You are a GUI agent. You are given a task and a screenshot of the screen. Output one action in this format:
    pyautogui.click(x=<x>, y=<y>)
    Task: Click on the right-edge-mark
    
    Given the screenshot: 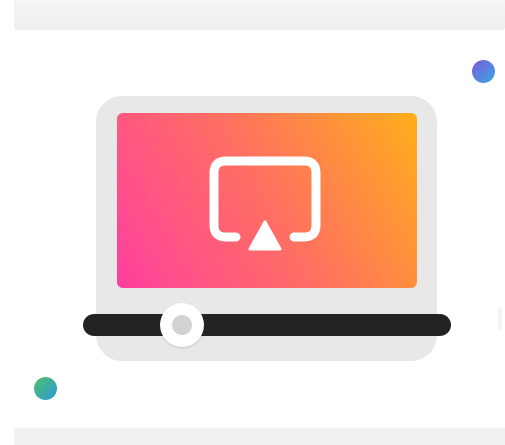 What is the action you would take?
    pyautogui.click(x=500, y=319)
    